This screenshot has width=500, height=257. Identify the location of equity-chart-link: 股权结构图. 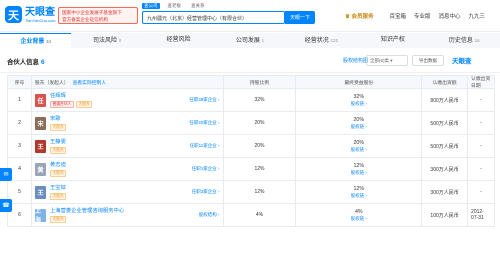
(355, 60).